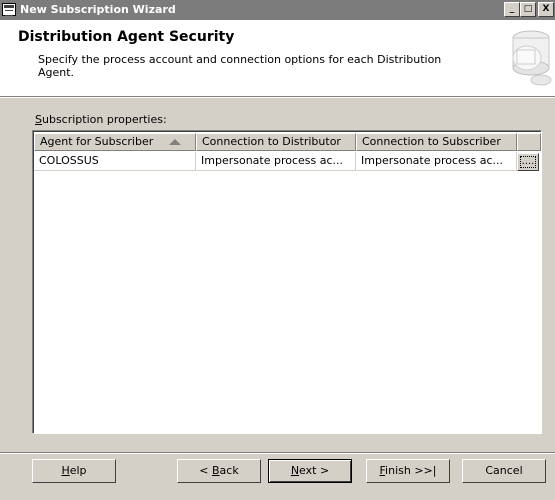  I want to click on finish-button: Finish >>|, so click(408, 471).